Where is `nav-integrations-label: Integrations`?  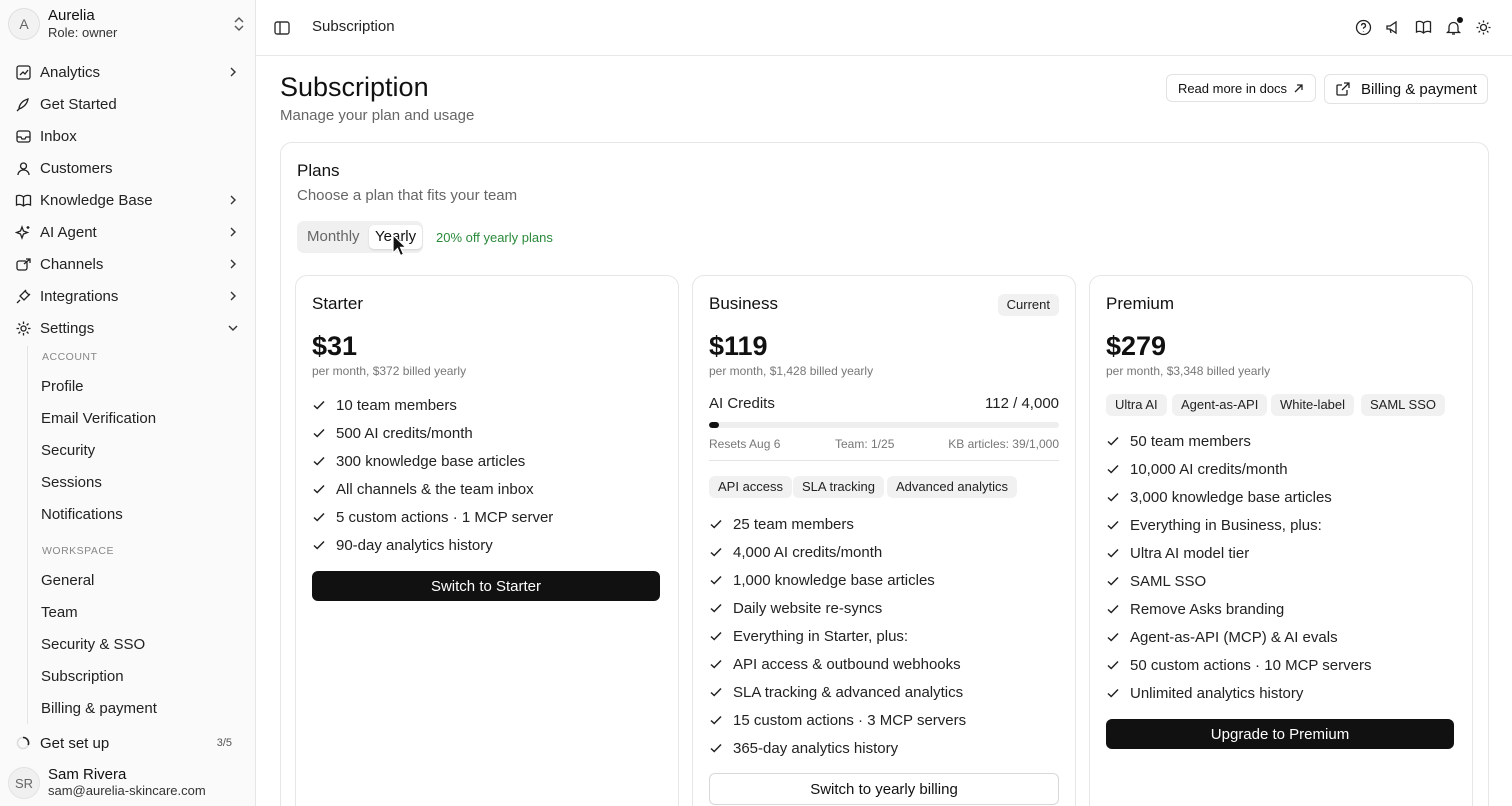
nav-integrations-label: Integrations is located at coordinates (79, 296).